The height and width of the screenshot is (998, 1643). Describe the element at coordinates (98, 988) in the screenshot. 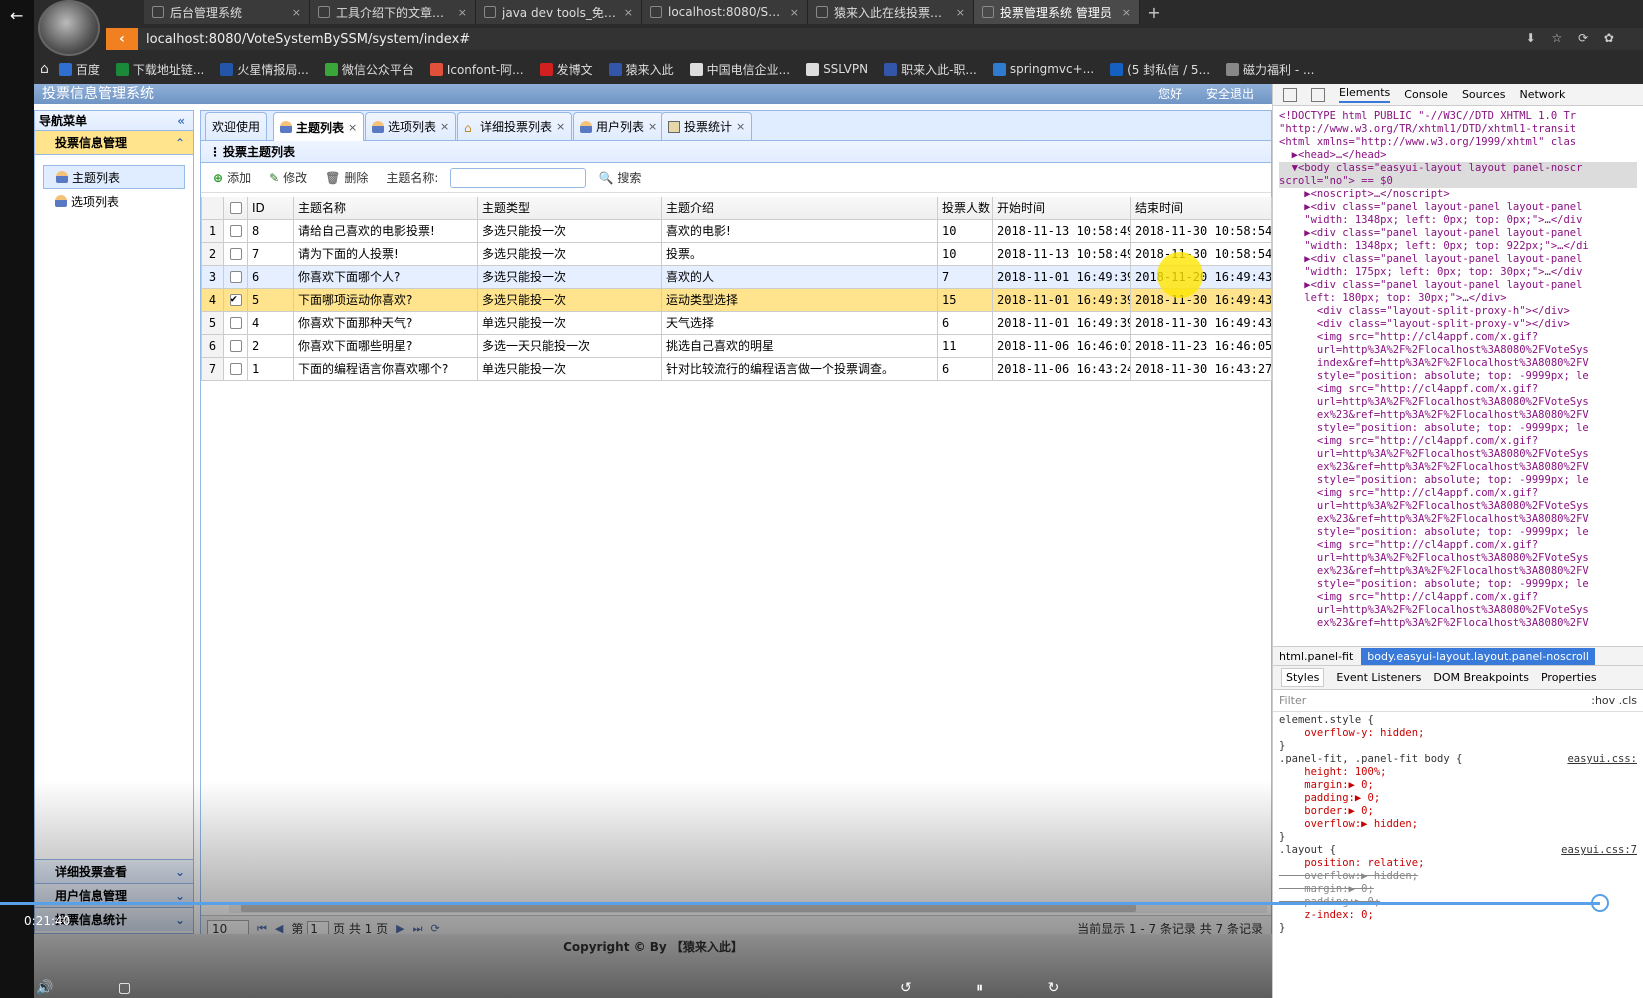

I see `video-controls-left: 🔊 ▢` at that location.